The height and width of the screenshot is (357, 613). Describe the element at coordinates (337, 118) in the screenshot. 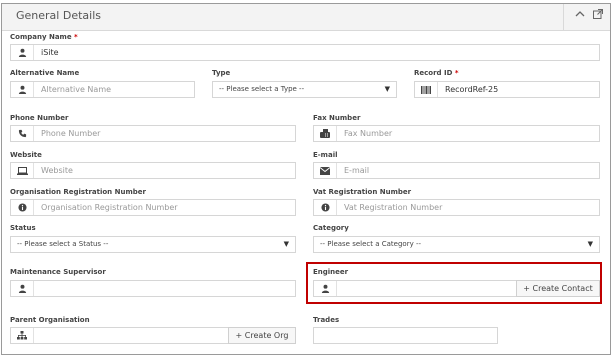

I see `fax-number-label: Fax Number` at that location.